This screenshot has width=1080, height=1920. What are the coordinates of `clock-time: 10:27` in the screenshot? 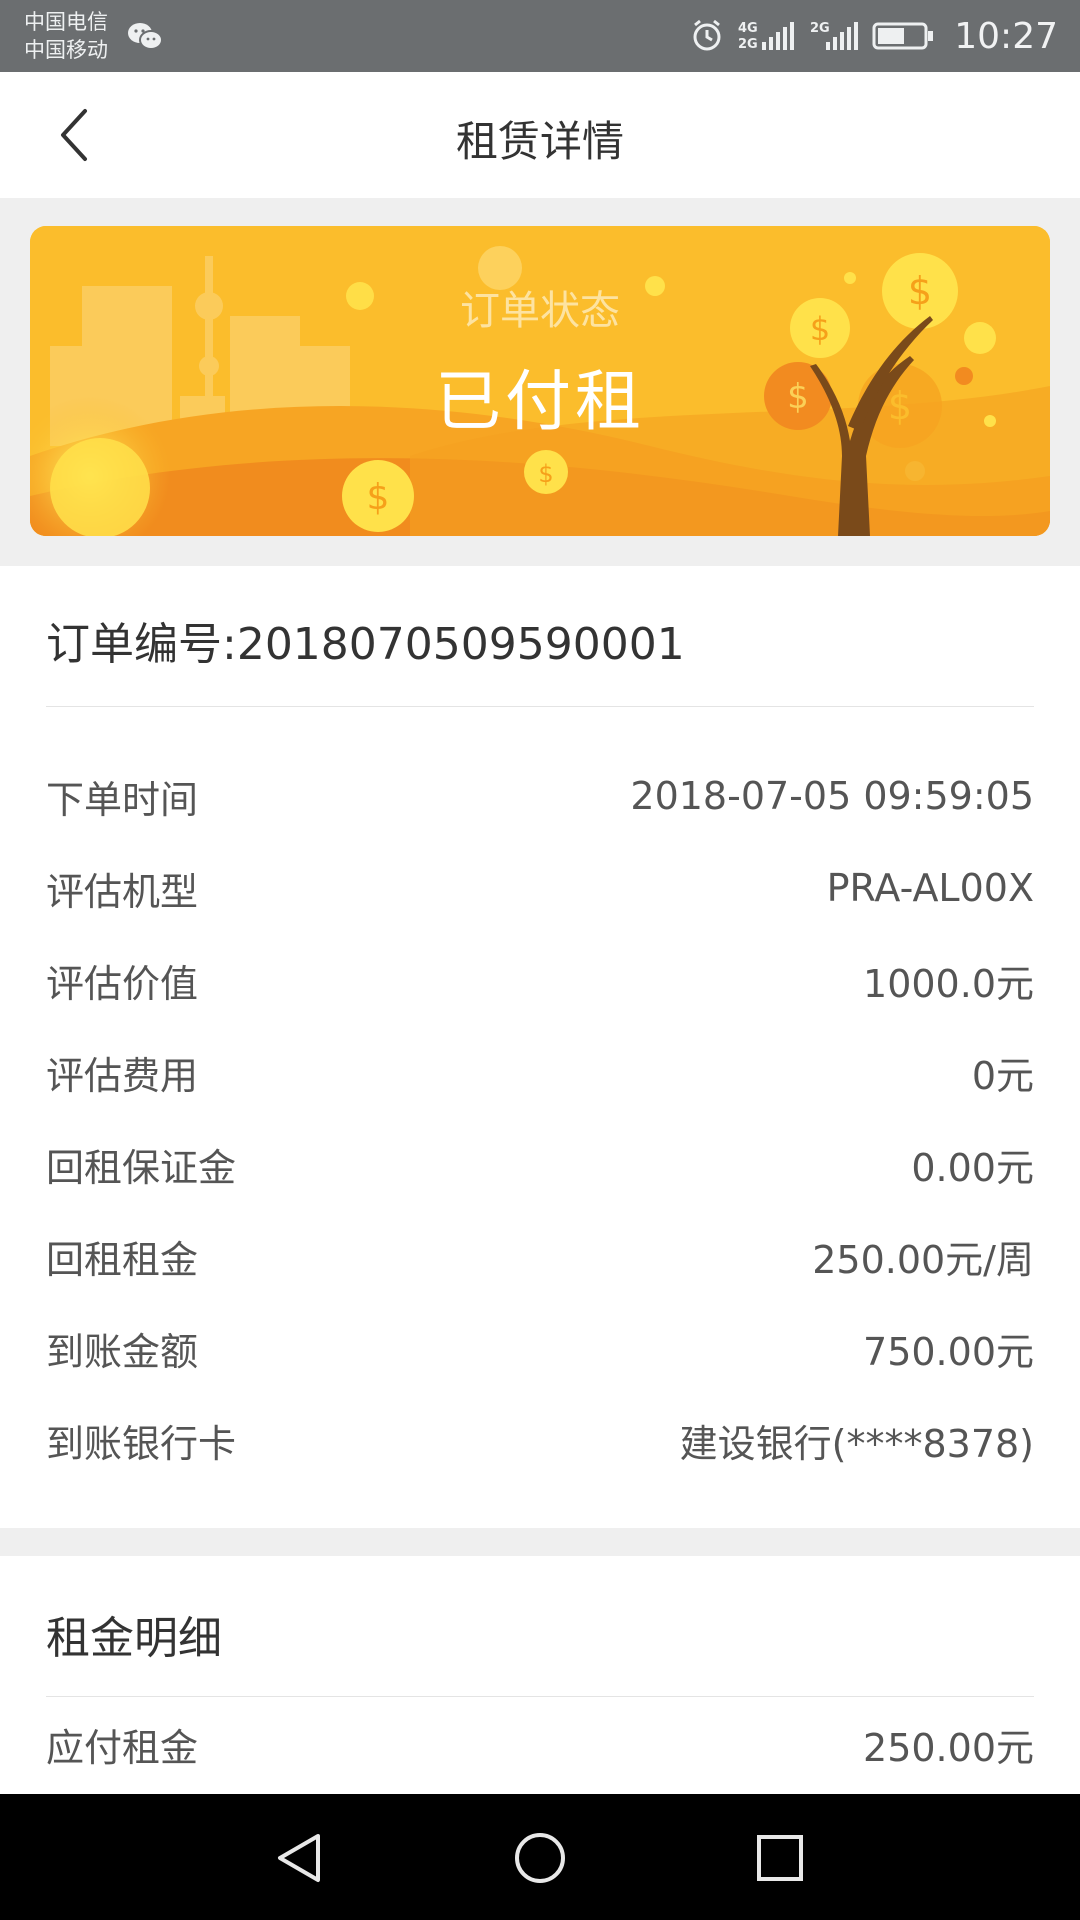 It's located at (1006, 36).